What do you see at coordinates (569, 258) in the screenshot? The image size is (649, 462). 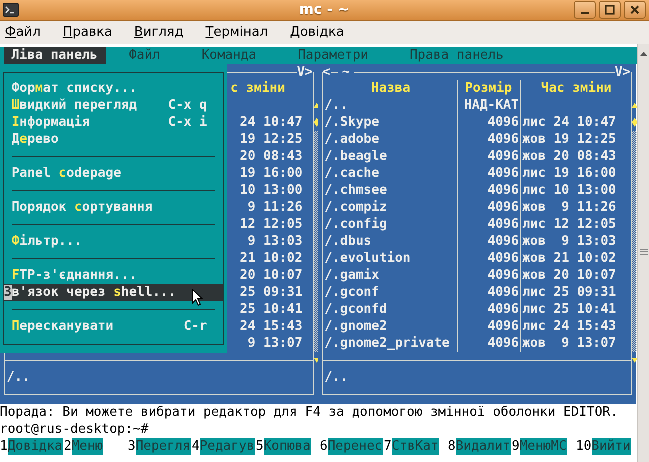 I see `table-cell: жов 21 10:02` at bounding box center [569, 258].